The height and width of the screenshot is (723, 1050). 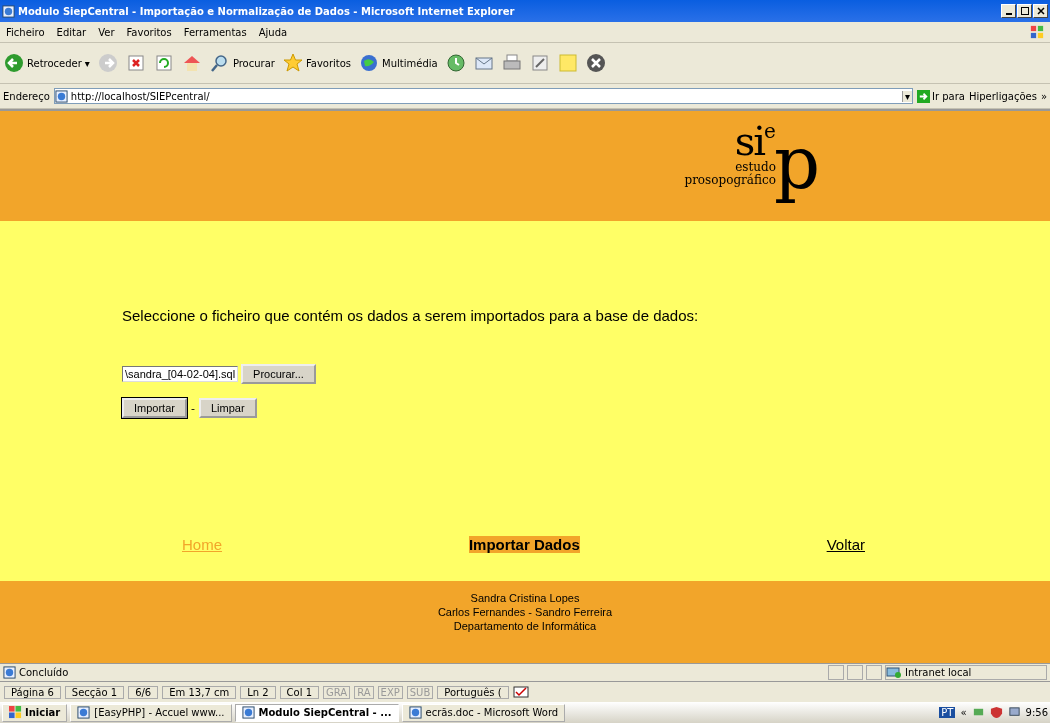 I want to click on edit-icon, so click(x=539, y=63).